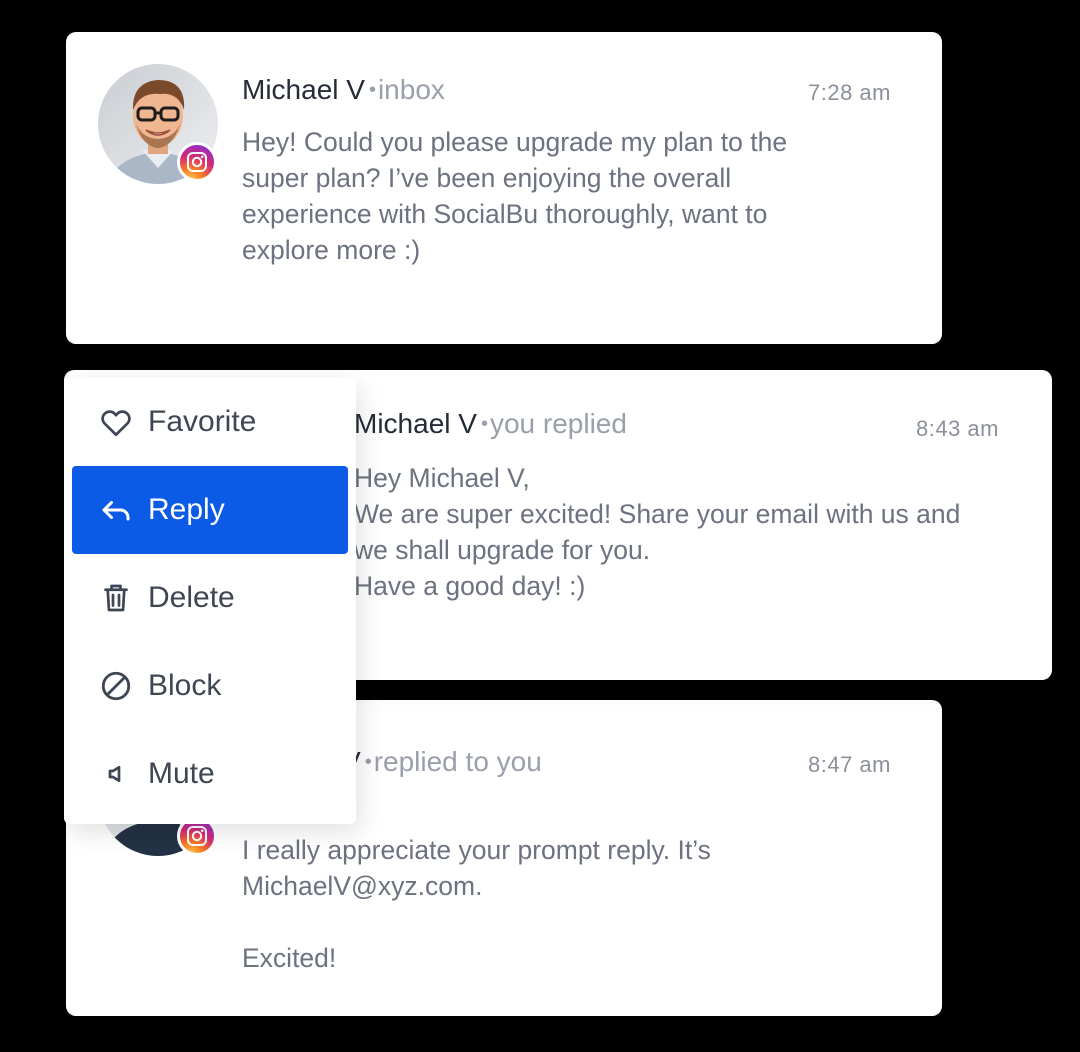 The image size is (1080, 1052). I want to click on message-header: Michael V •inbox, so click(343, 89).